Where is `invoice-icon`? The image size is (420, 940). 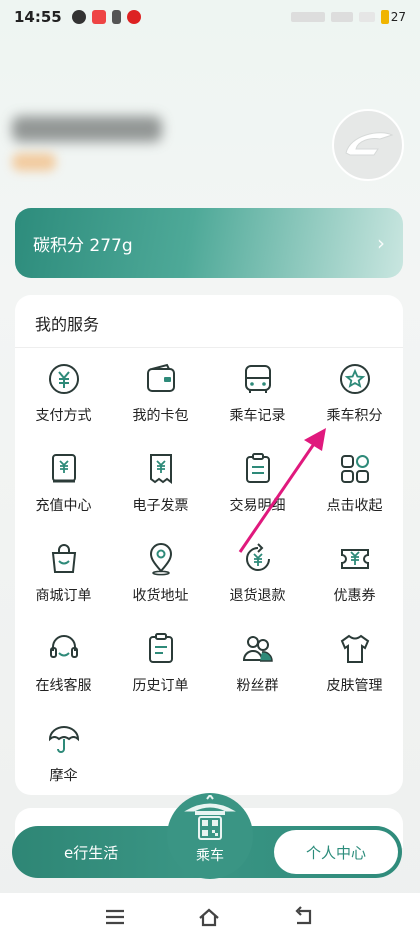 invoice-icon is located at coordinates (160, 469).